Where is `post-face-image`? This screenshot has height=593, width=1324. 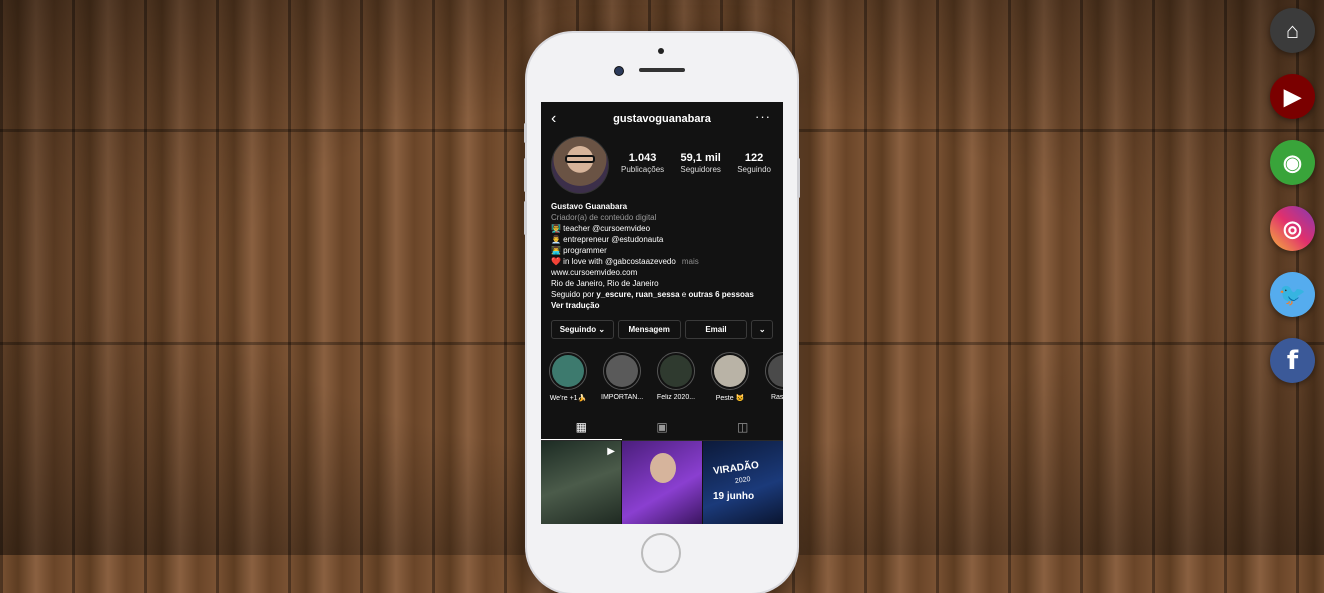
post-face-image is located at coordinates (663, 468).